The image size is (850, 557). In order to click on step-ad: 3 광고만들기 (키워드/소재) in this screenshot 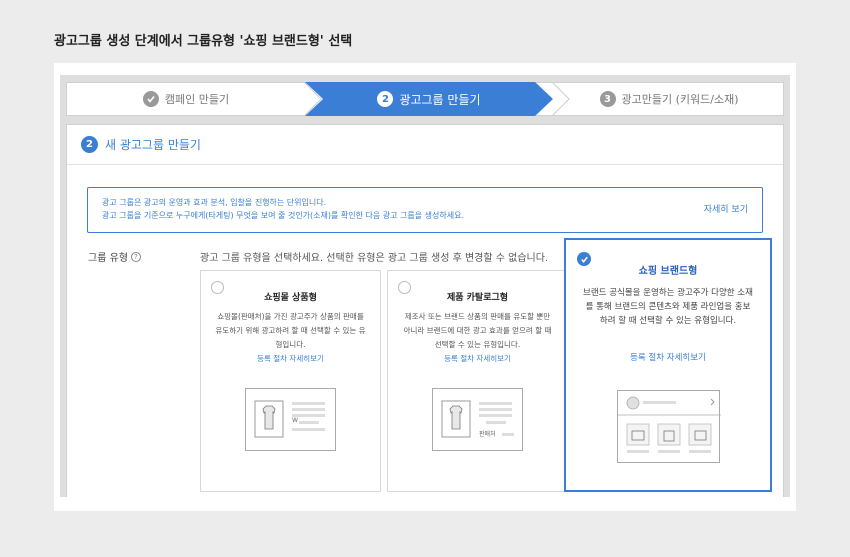, I will do `click(669, 99)`.